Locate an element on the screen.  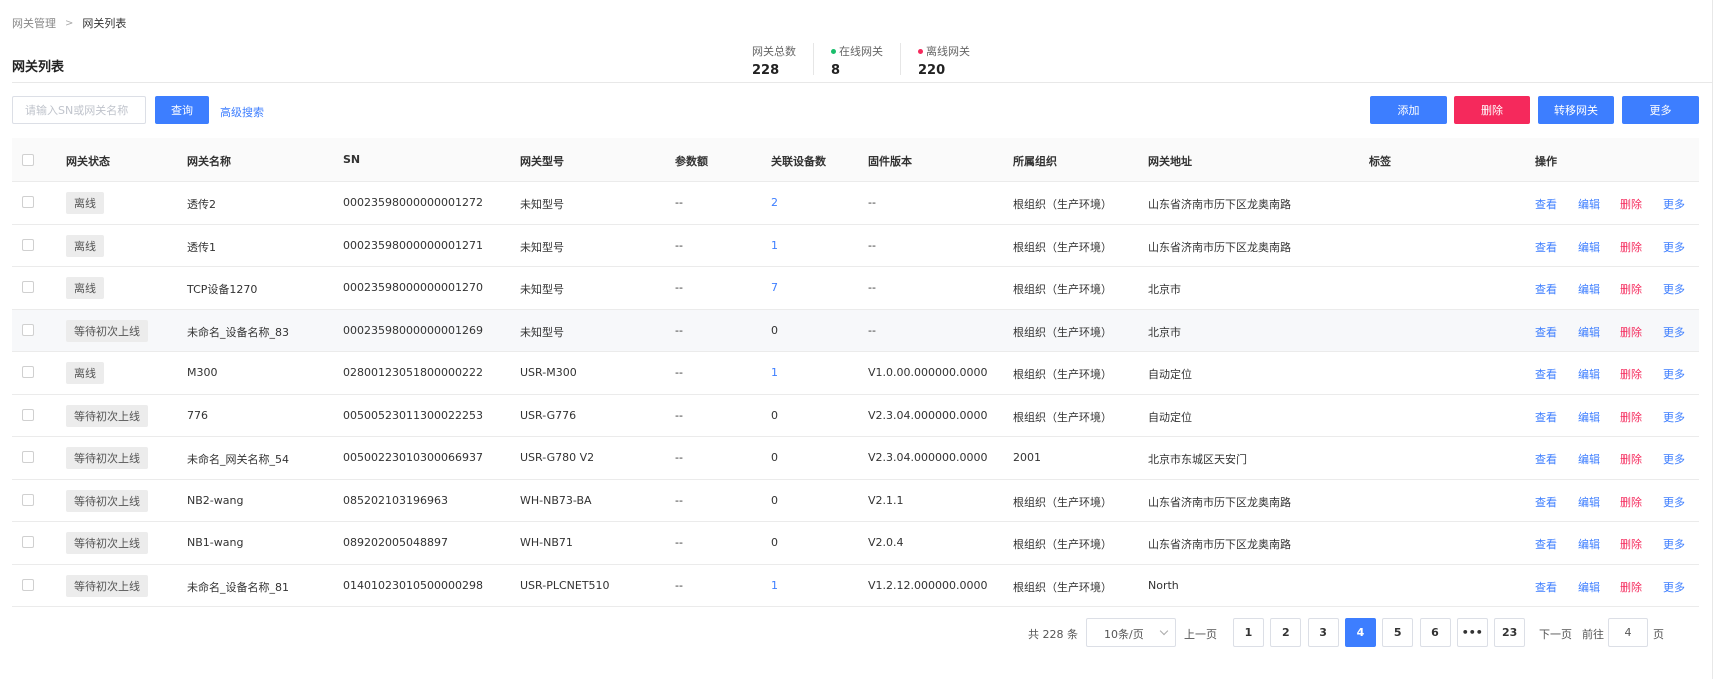
cell-firmware: V2.3.04.000000.0000 is located at coordinates (928, 457).